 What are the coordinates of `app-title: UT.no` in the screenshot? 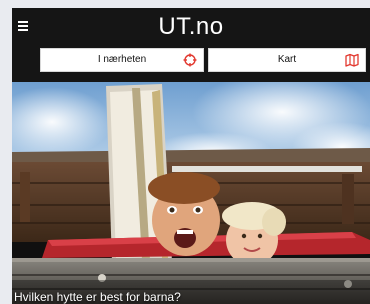 It's located at (191, 26).